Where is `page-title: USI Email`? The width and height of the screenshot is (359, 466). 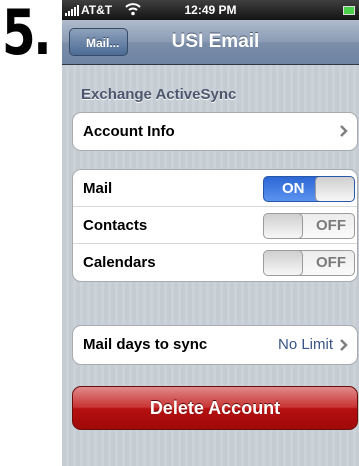 page-title: USI Email is located at coordinates (215, 41).